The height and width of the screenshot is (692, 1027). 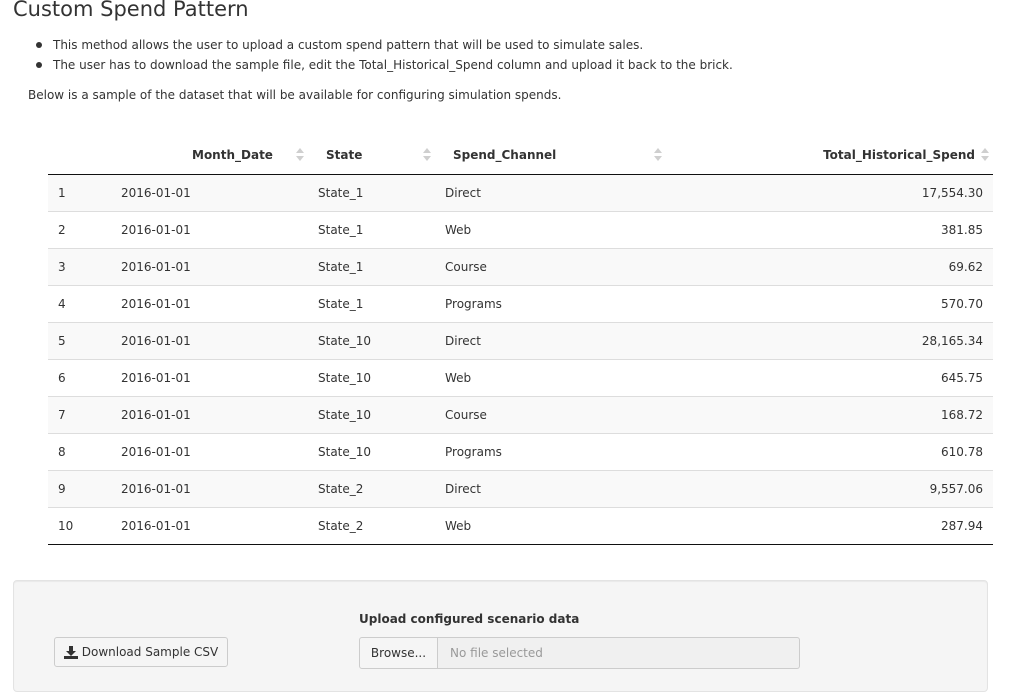 What do you see at coordinates (79, 526) in the screenshot?
I see `row-index-cell: 10` at bounding box center [79, 526].